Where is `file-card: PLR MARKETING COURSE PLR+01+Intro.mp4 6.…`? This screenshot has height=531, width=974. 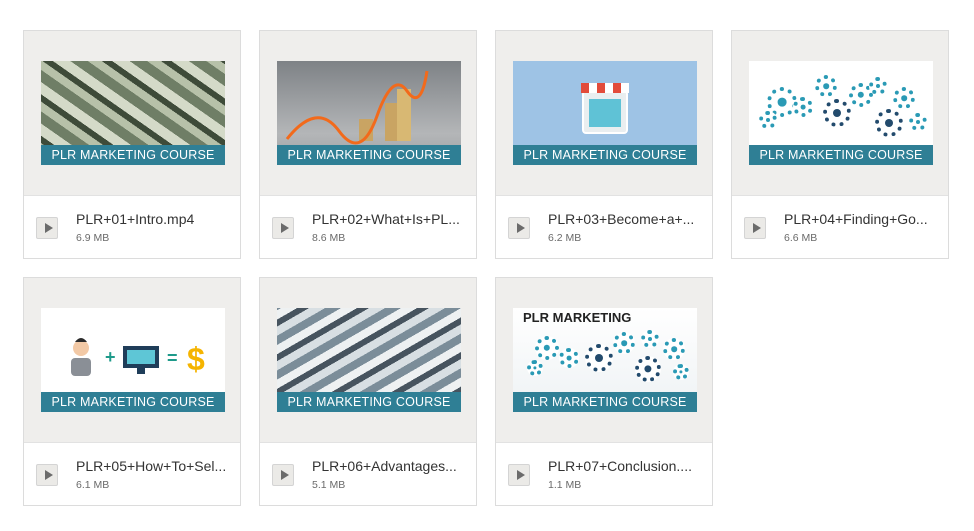
file-card: PLR MARKETING COURSE PLR+01+Intro.mp4 6.… is located at coordinates (132, 144).